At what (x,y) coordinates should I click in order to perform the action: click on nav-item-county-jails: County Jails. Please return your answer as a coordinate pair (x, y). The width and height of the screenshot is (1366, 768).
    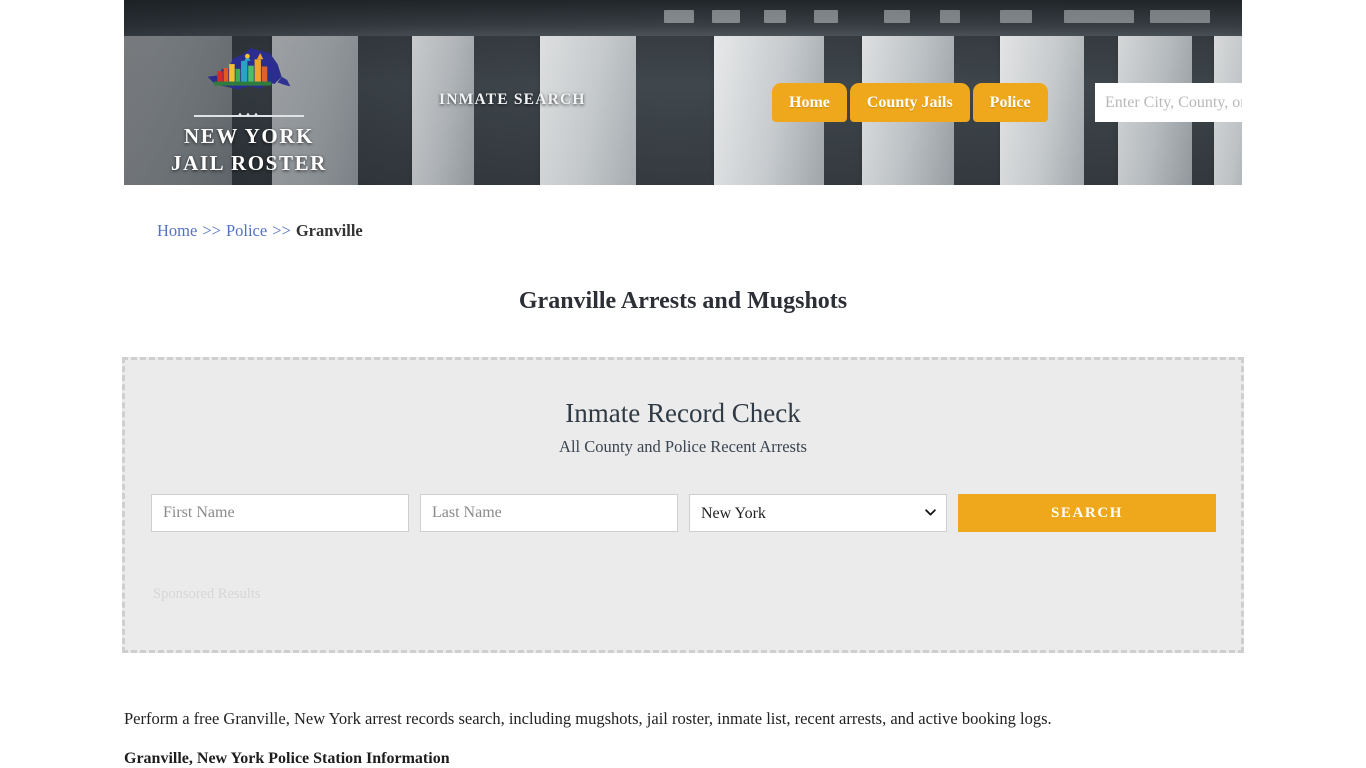
    Looking at the image, I should click on (909, 102).